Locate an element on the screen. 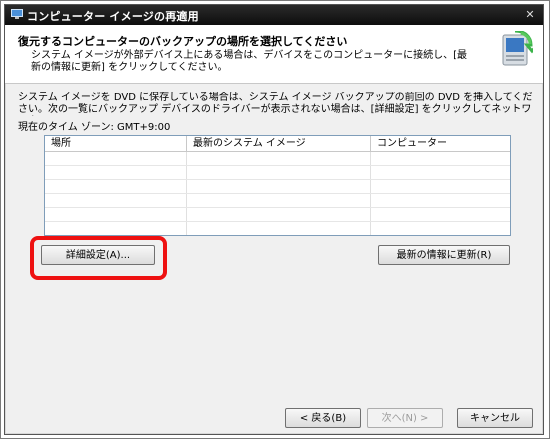  column-header-latest-image: 最新のシステム イメージ is located at coordinates (279, 143).